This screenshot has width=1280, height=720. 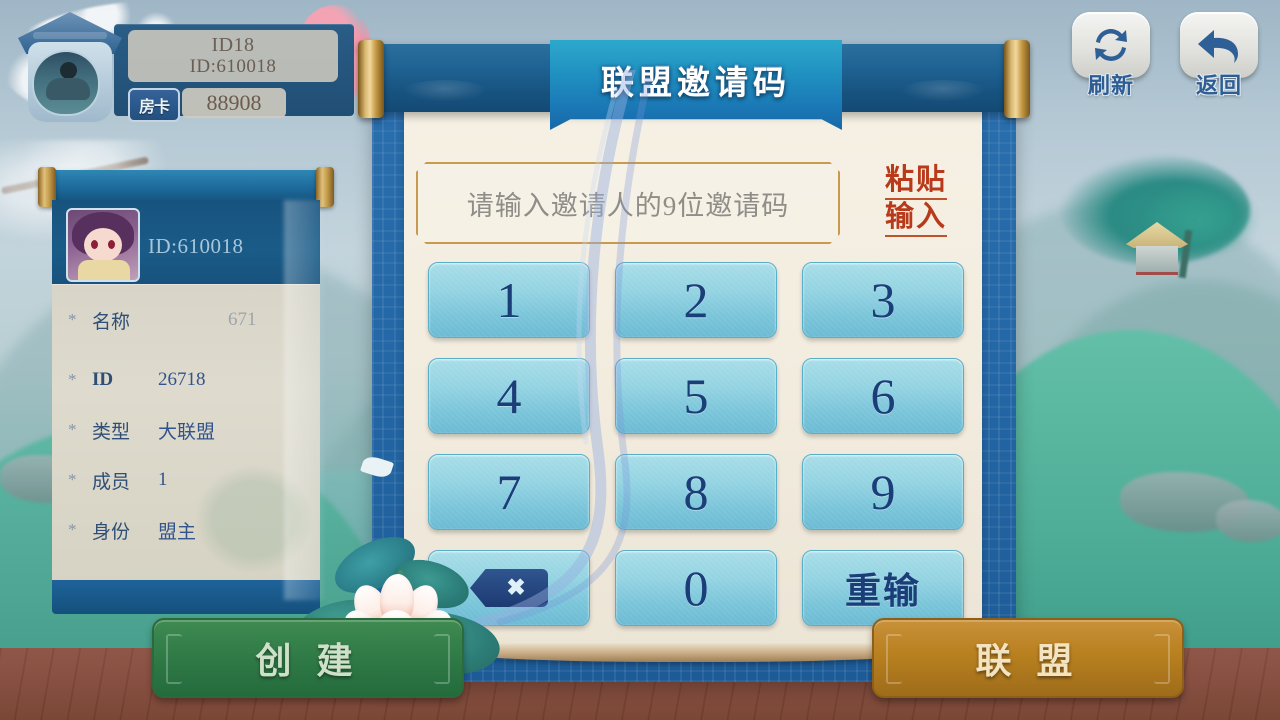 I want to click on create-alliance-button: 创 建, so click(x=308, y=658).